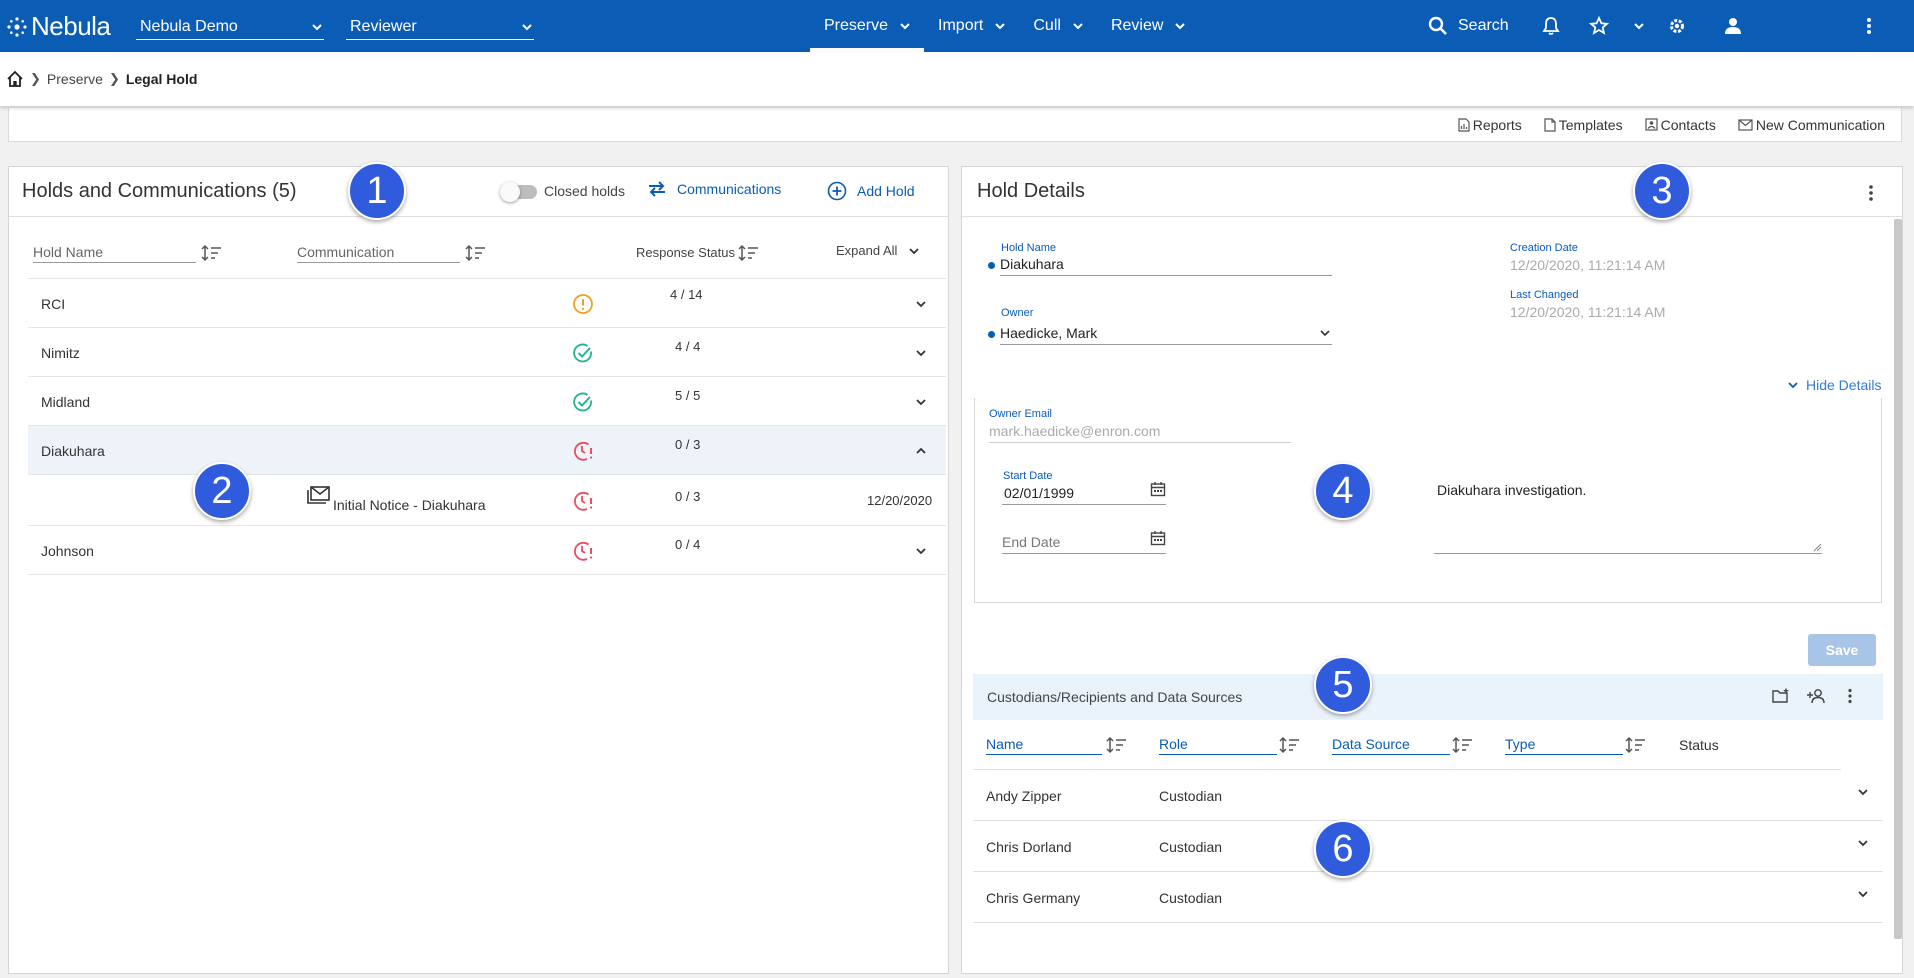 The width and height of the screenshot is (1914, 978). What do you see at coordinates (1520, 743) in the screenshot?
I see `type-header: Type` at bounding box center [1520, 743].